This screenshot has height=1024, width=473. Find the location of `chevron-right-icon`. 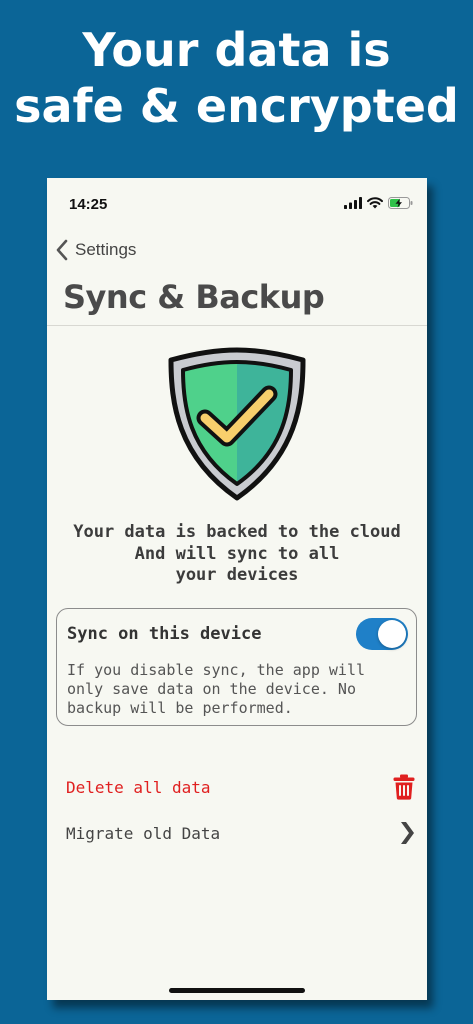

chevron-right-icon is located at coordinates (407, 833).